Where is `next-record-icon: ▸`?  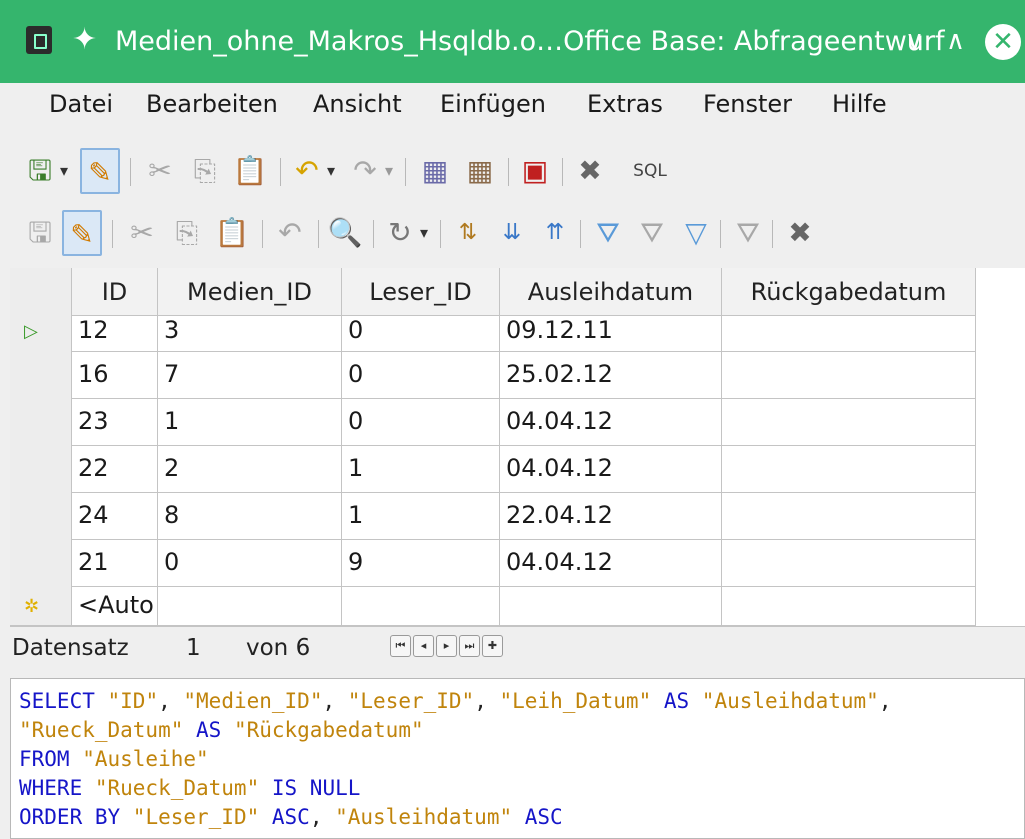 next-record-icon: ▸ is located at coordinates (446, 646).